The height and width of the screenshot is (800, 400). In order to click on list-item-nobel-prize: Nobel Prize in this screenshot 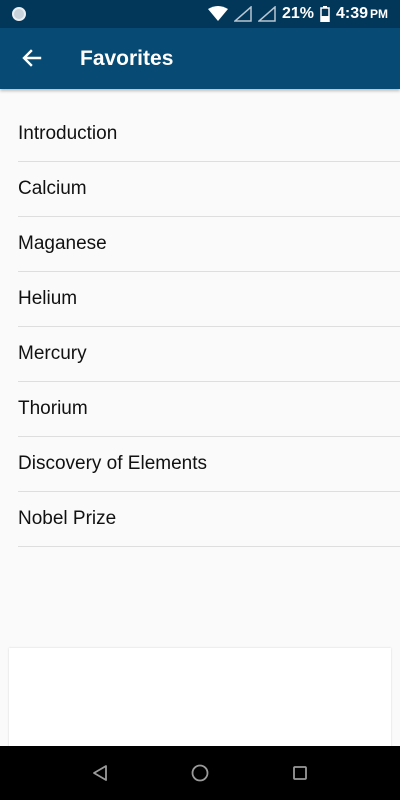, I will do `click(209, 519)`.